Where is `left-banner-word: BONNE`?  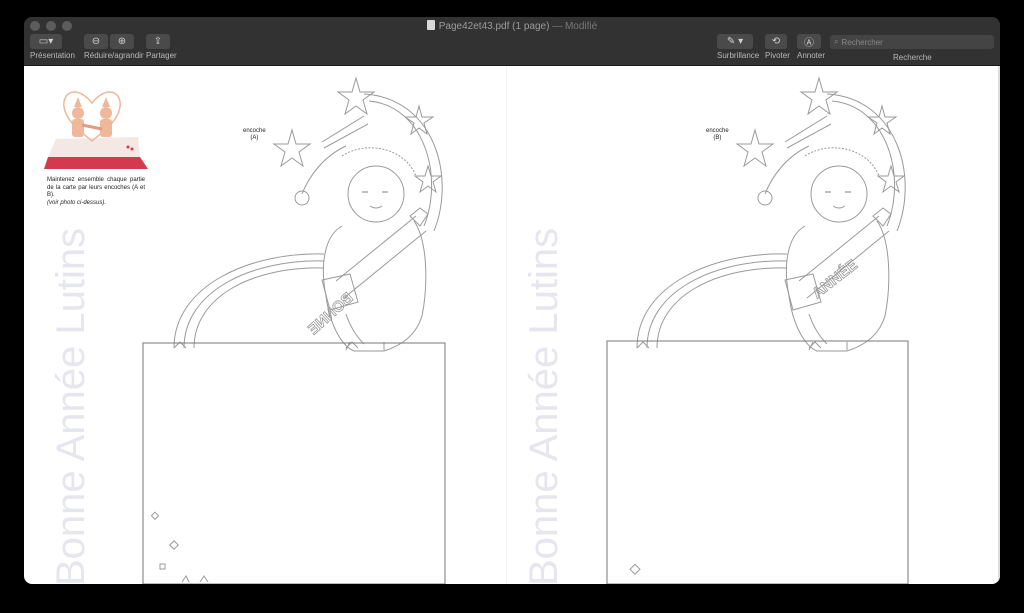
left-banner-word: BONNE is located at coordinates (331, 313).